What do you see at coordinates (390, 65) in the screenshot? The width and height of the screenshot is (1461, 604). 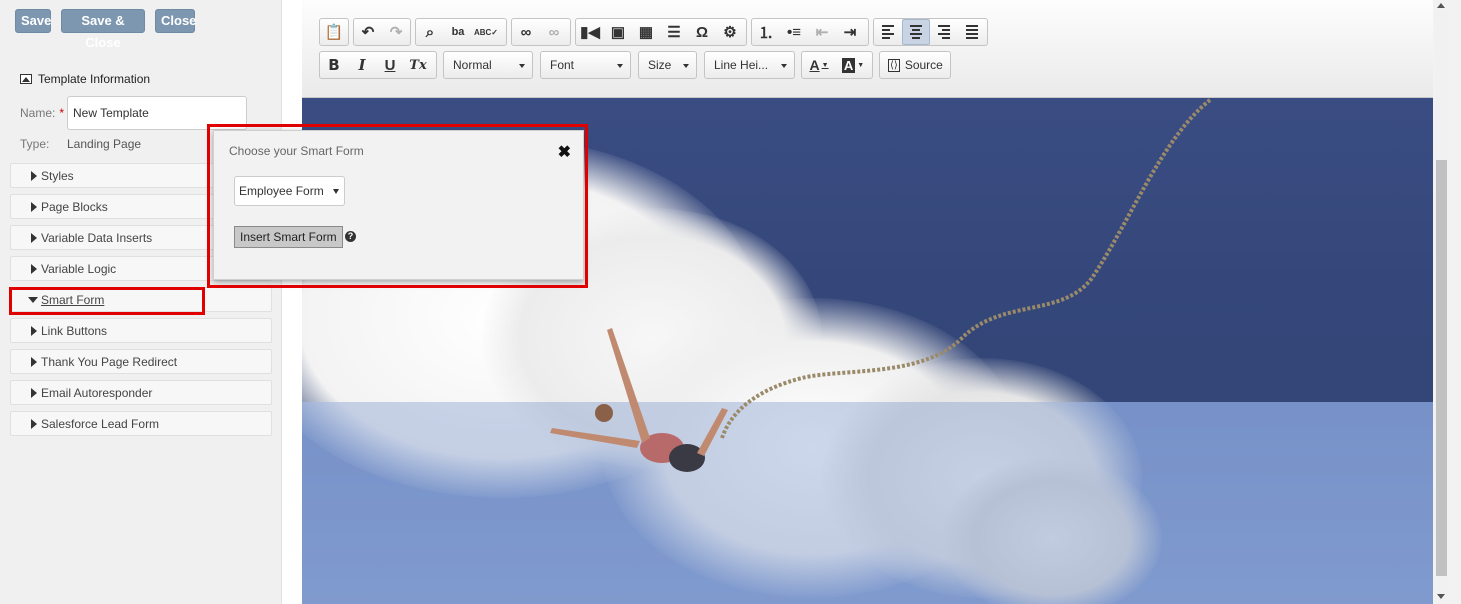 I see `underline-button: U` at bounding box center [390, 65].